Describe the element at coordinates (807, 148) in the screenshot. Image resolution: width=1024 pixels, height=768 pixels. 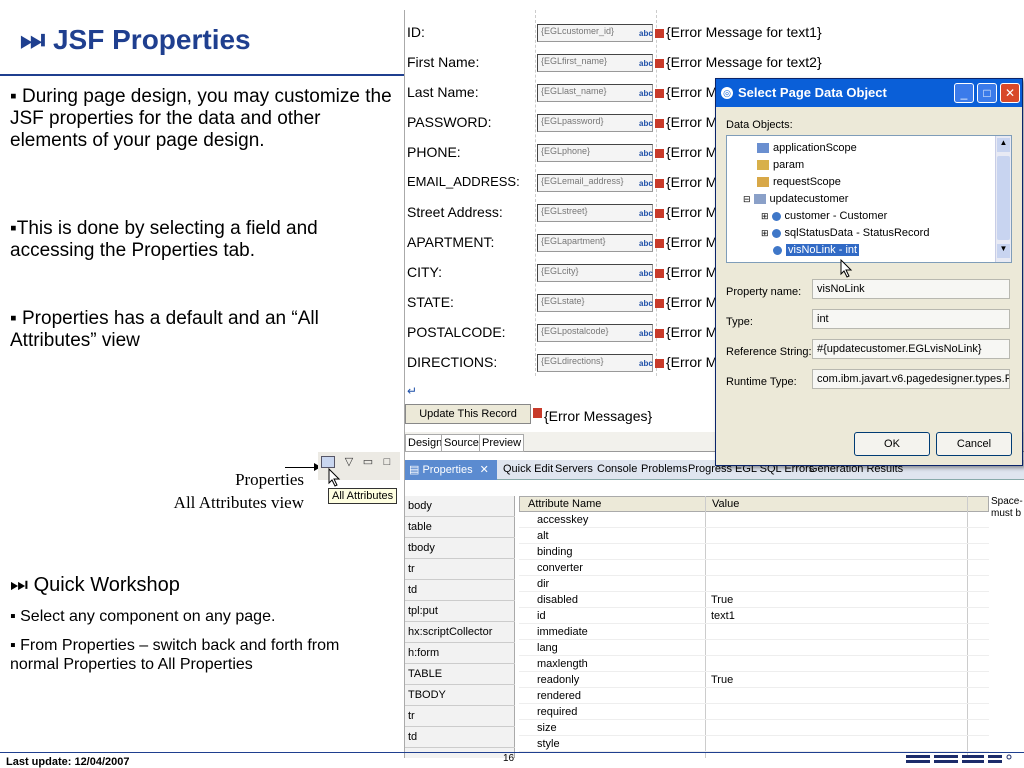
I see `tree-item: applicationScope` at that location.